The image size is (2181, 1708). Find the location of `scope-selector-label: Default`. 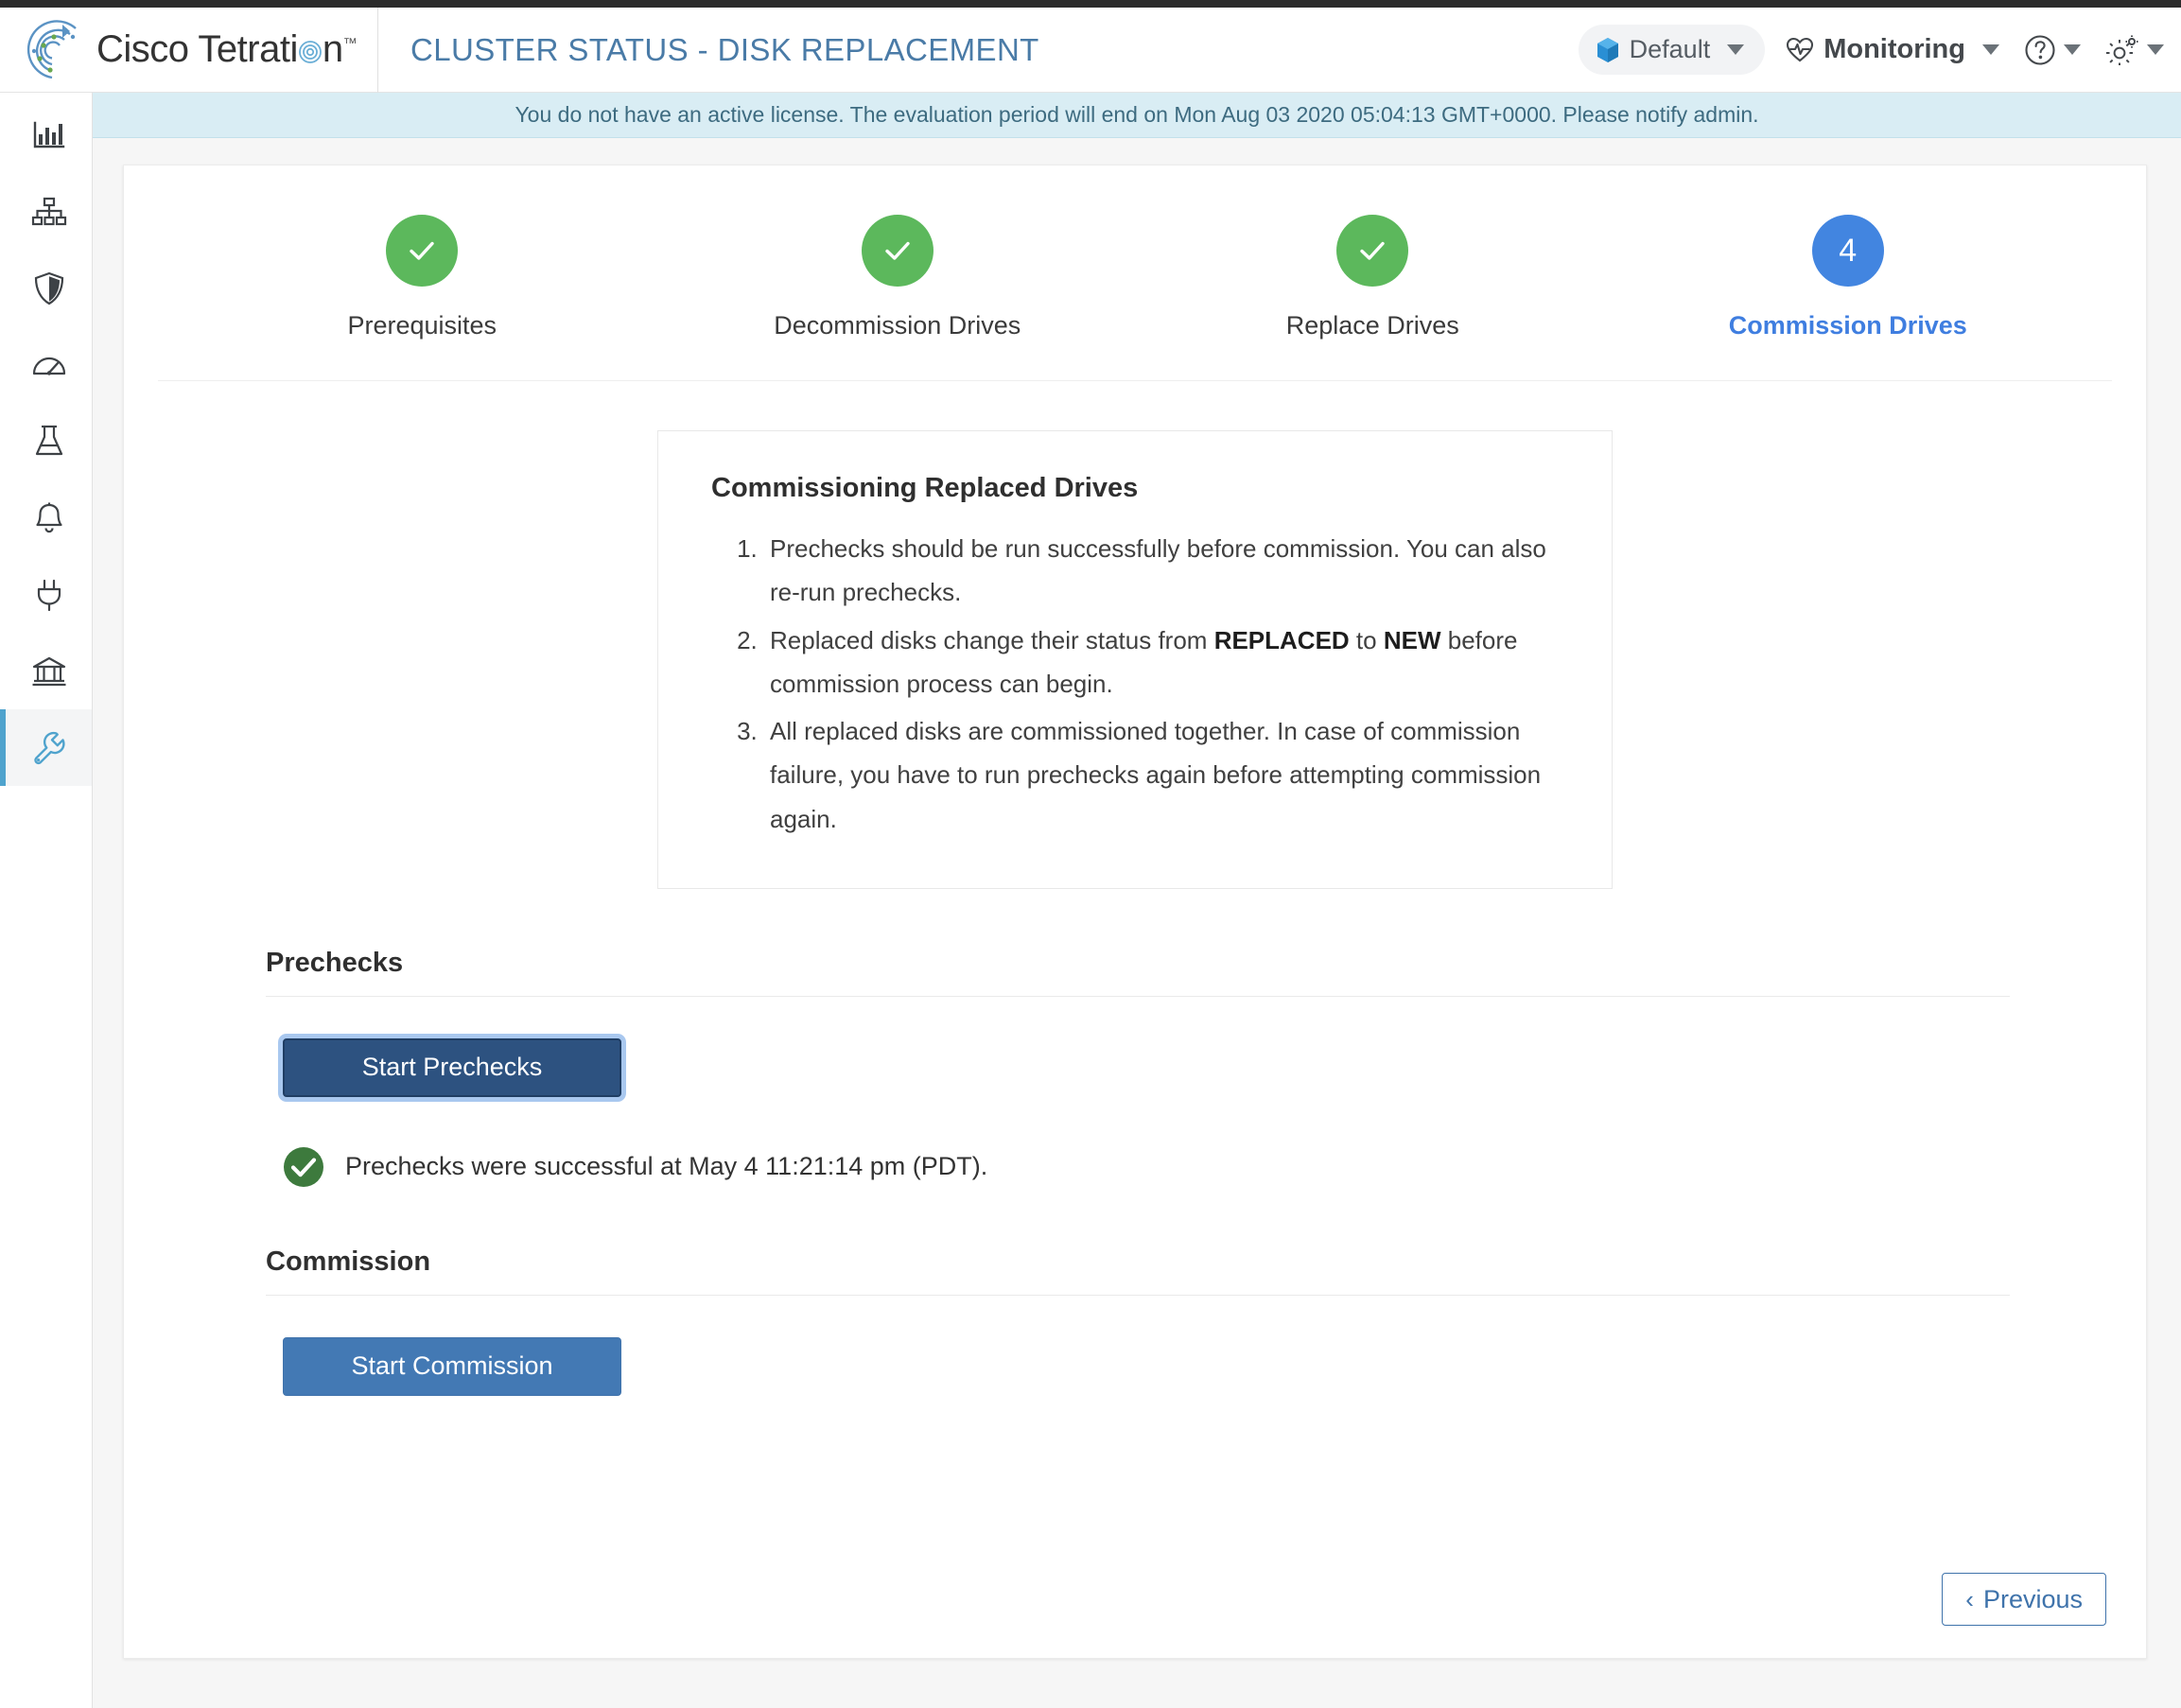

scope-selector-label: Default is located at coordinates (1670, 49).